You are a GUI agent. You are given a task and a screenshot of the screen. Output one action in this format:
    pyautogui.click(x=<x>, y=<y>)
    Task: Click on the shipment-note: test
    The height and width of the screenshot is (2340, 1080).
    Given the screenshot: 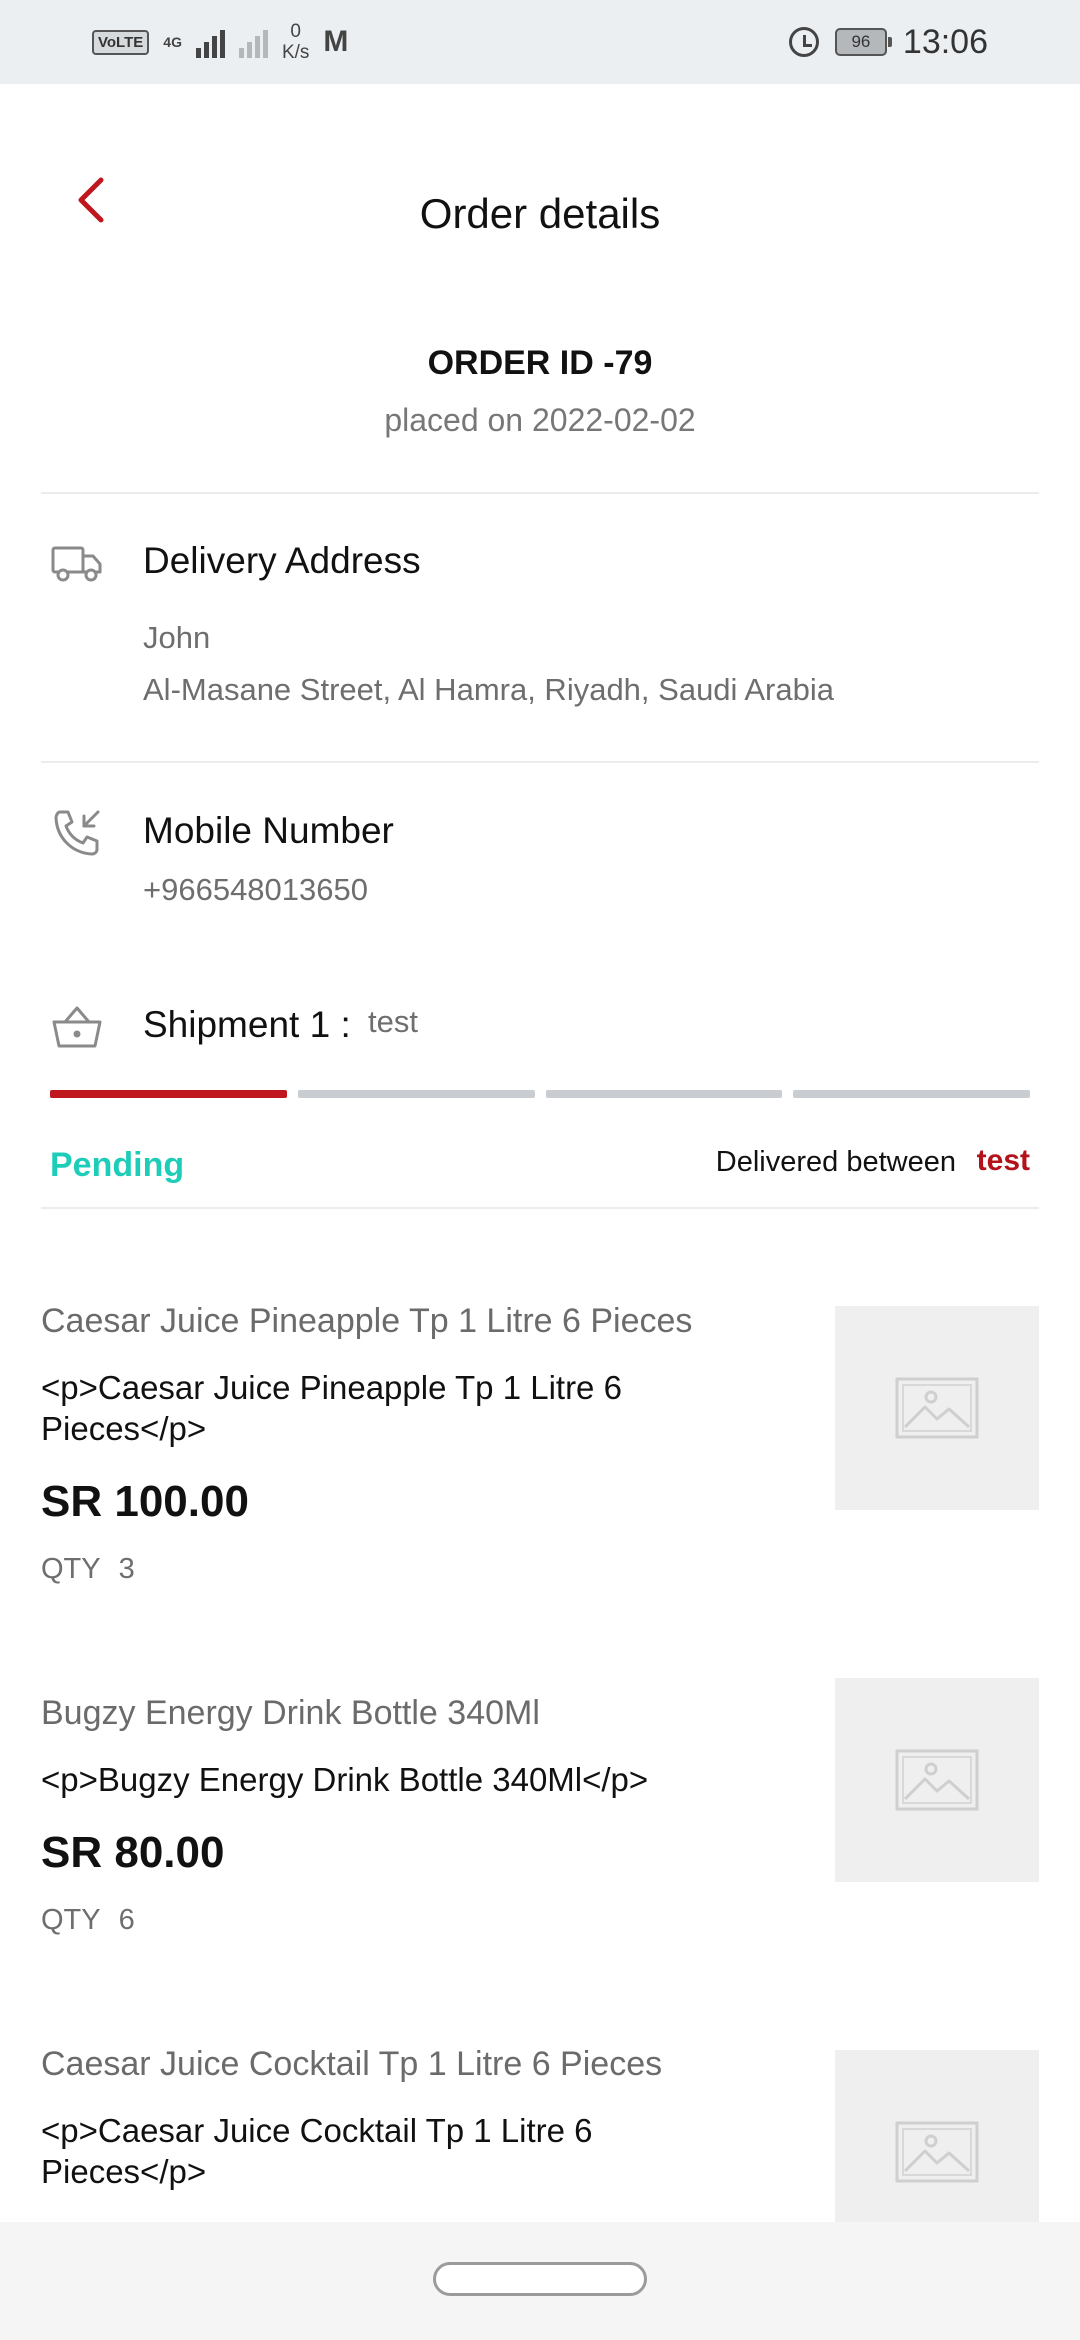 What is the action you would take?
    pyautogui.click(x=393, y=1021)
    